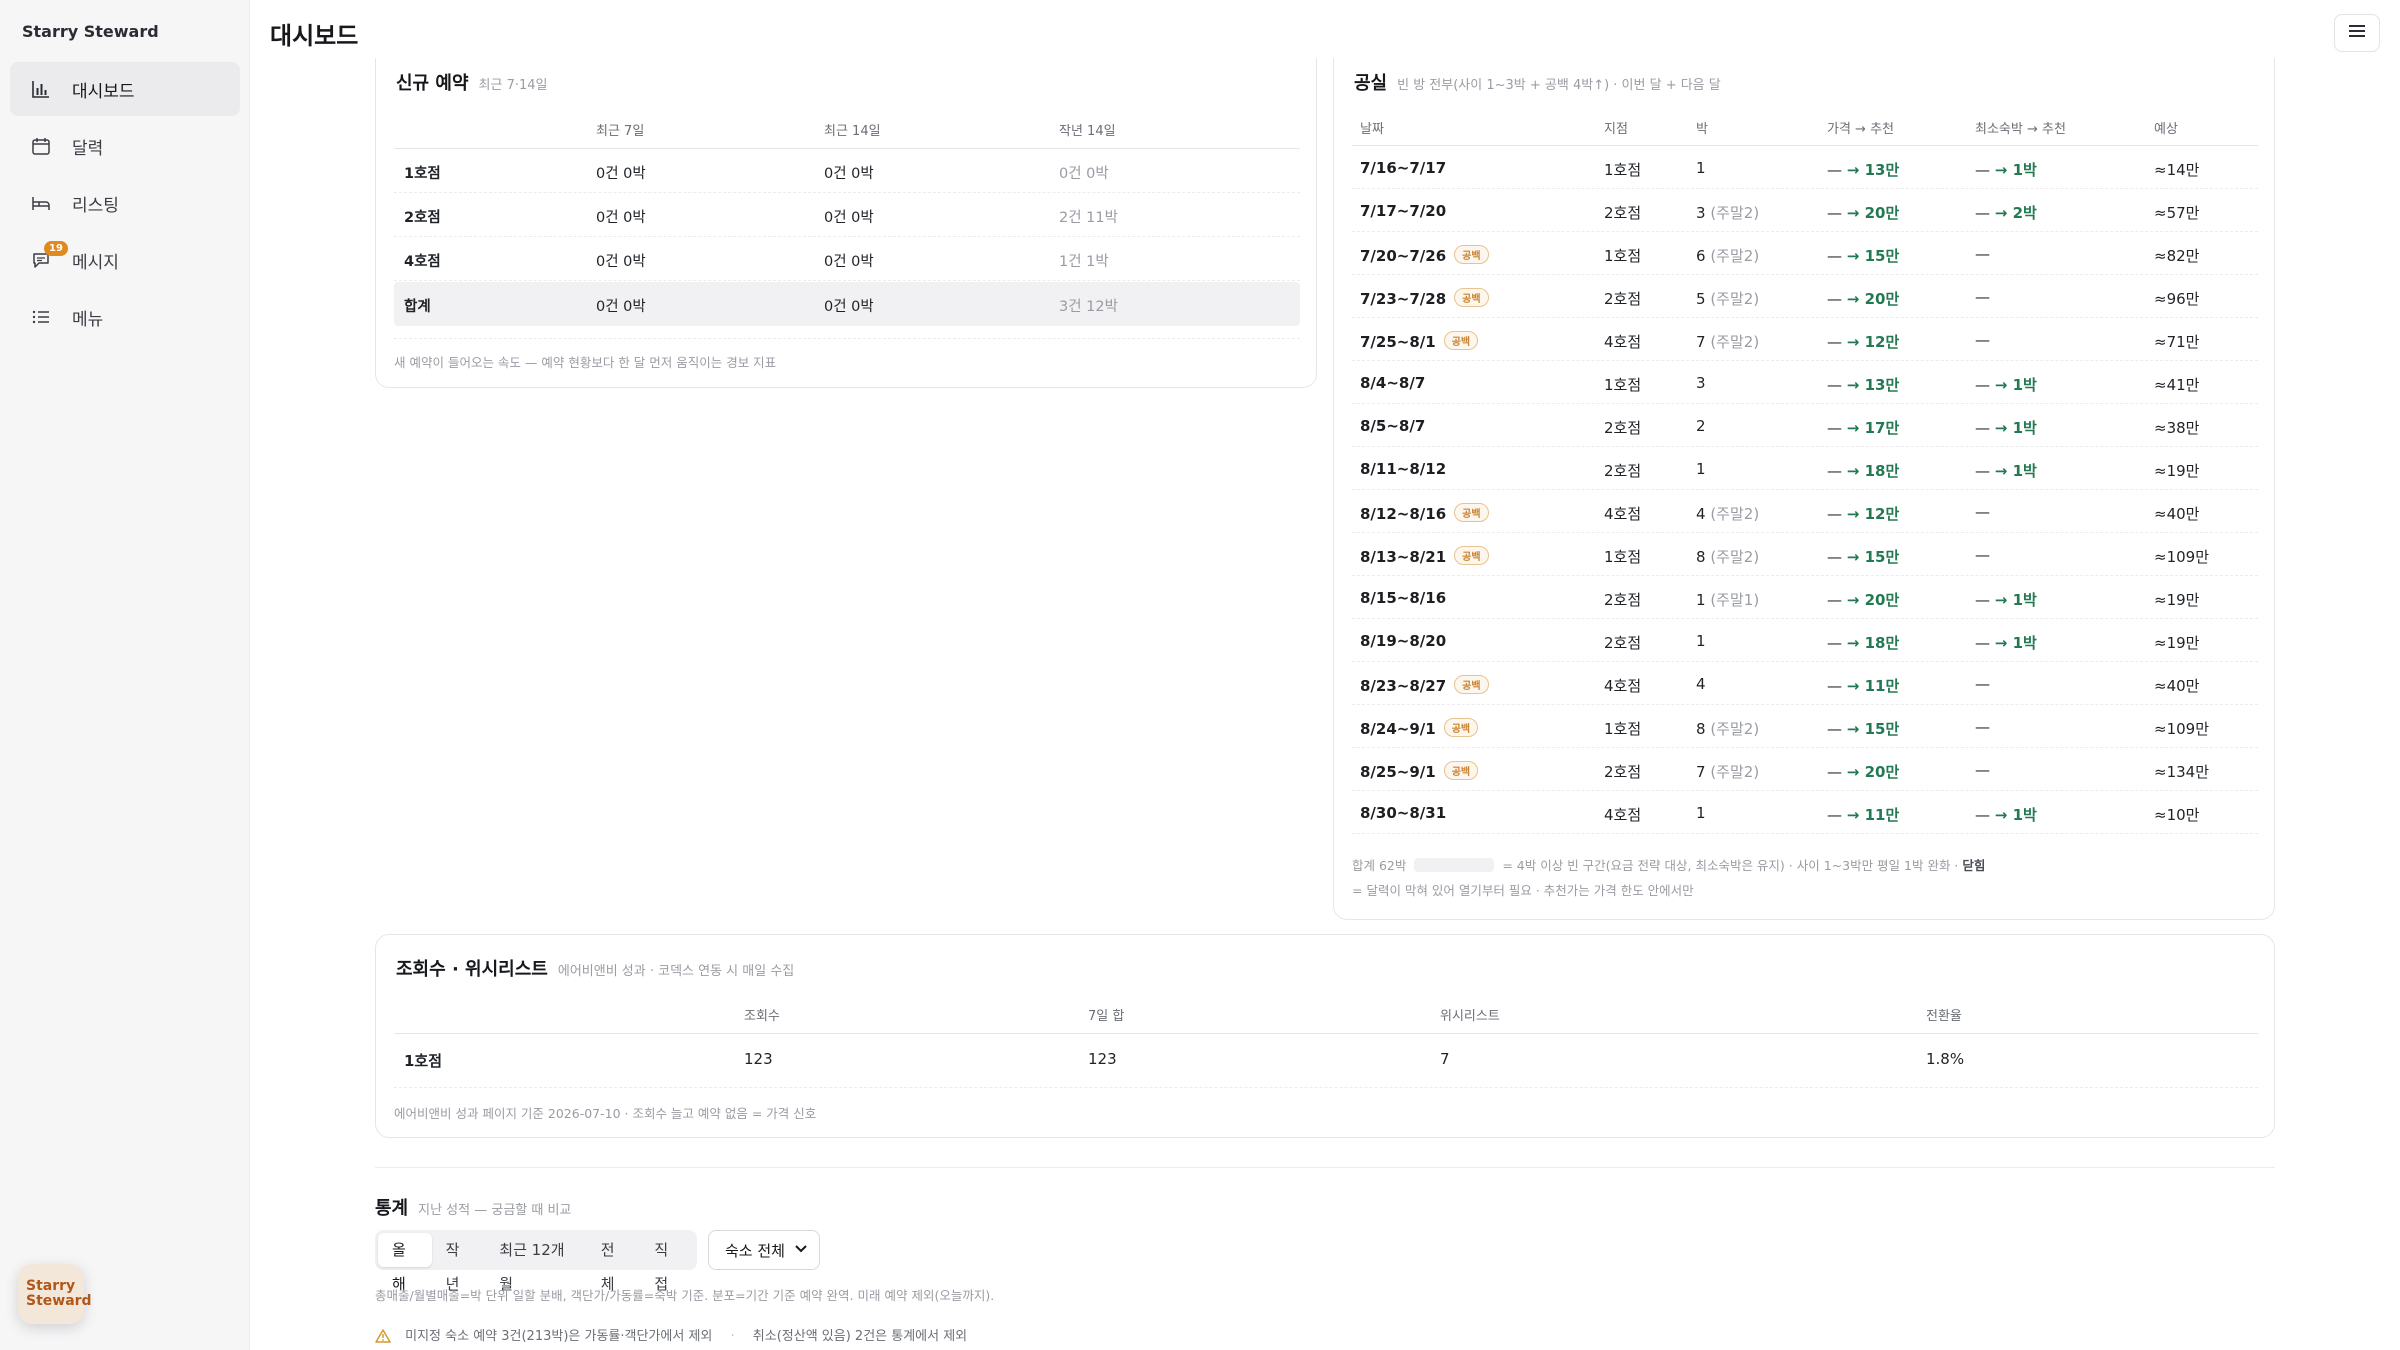 Image resolution: width=2400 pixels, height=1350 pixels. Describe the element at coordinates (1863, 256) in the screenshot. I see `price-recommend: — → 15만` at that location.